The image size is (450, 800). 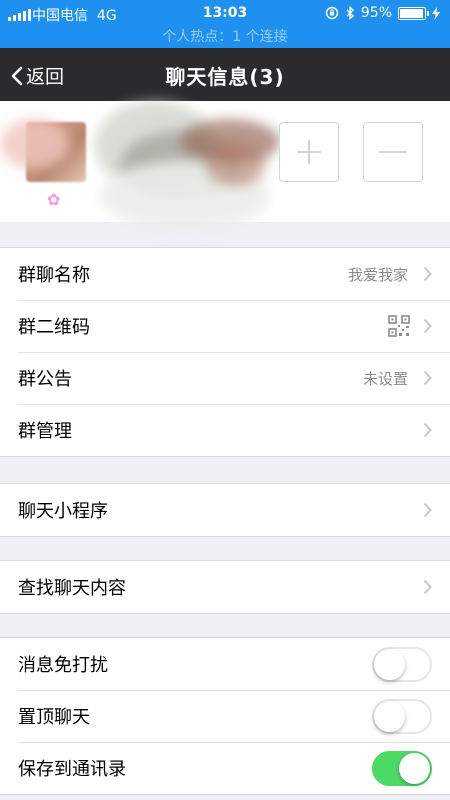 I want to click on battery-percent: 95%, so click(x=376, y=13).